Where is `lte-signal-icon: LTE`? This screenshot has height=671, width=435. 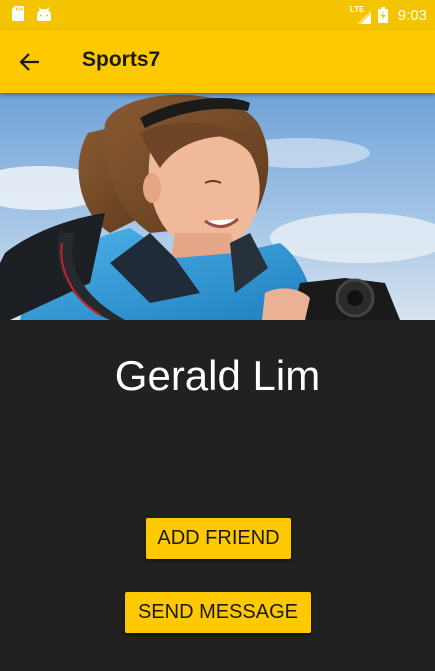
lte-signal-icon: LTE is located at coordinates (361, 14).